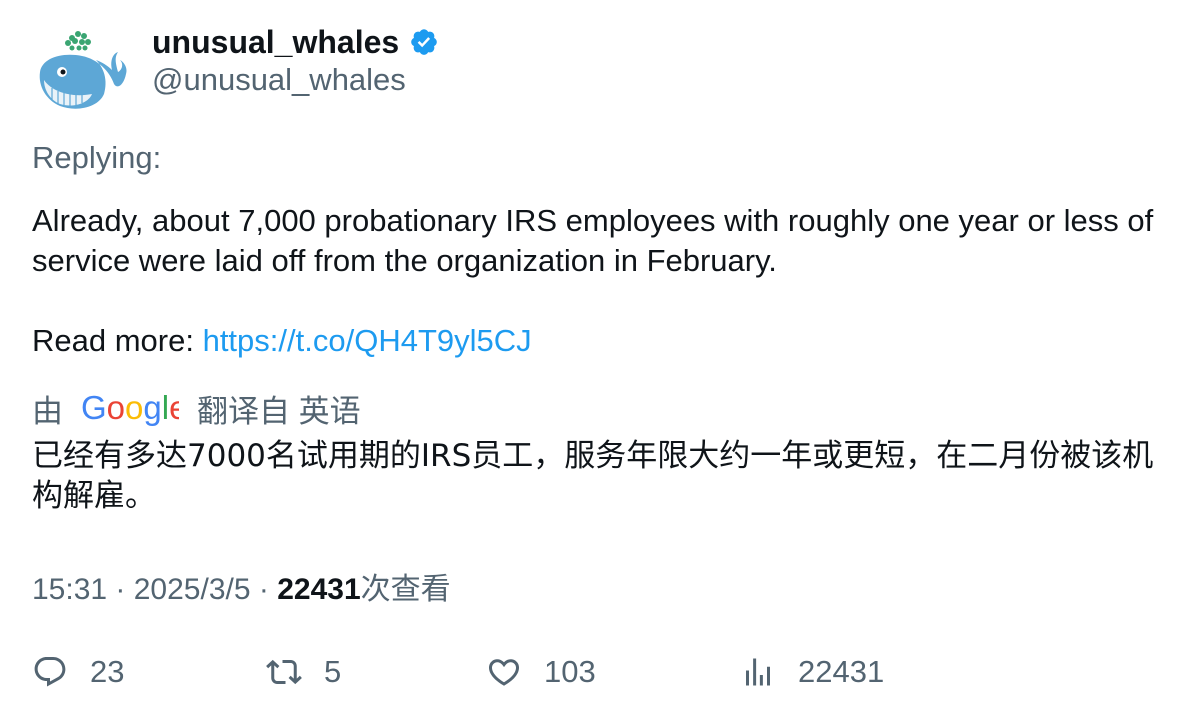 The image size is (1196, 718). I want to click on views-action-count: 22431, so click(841, 671).